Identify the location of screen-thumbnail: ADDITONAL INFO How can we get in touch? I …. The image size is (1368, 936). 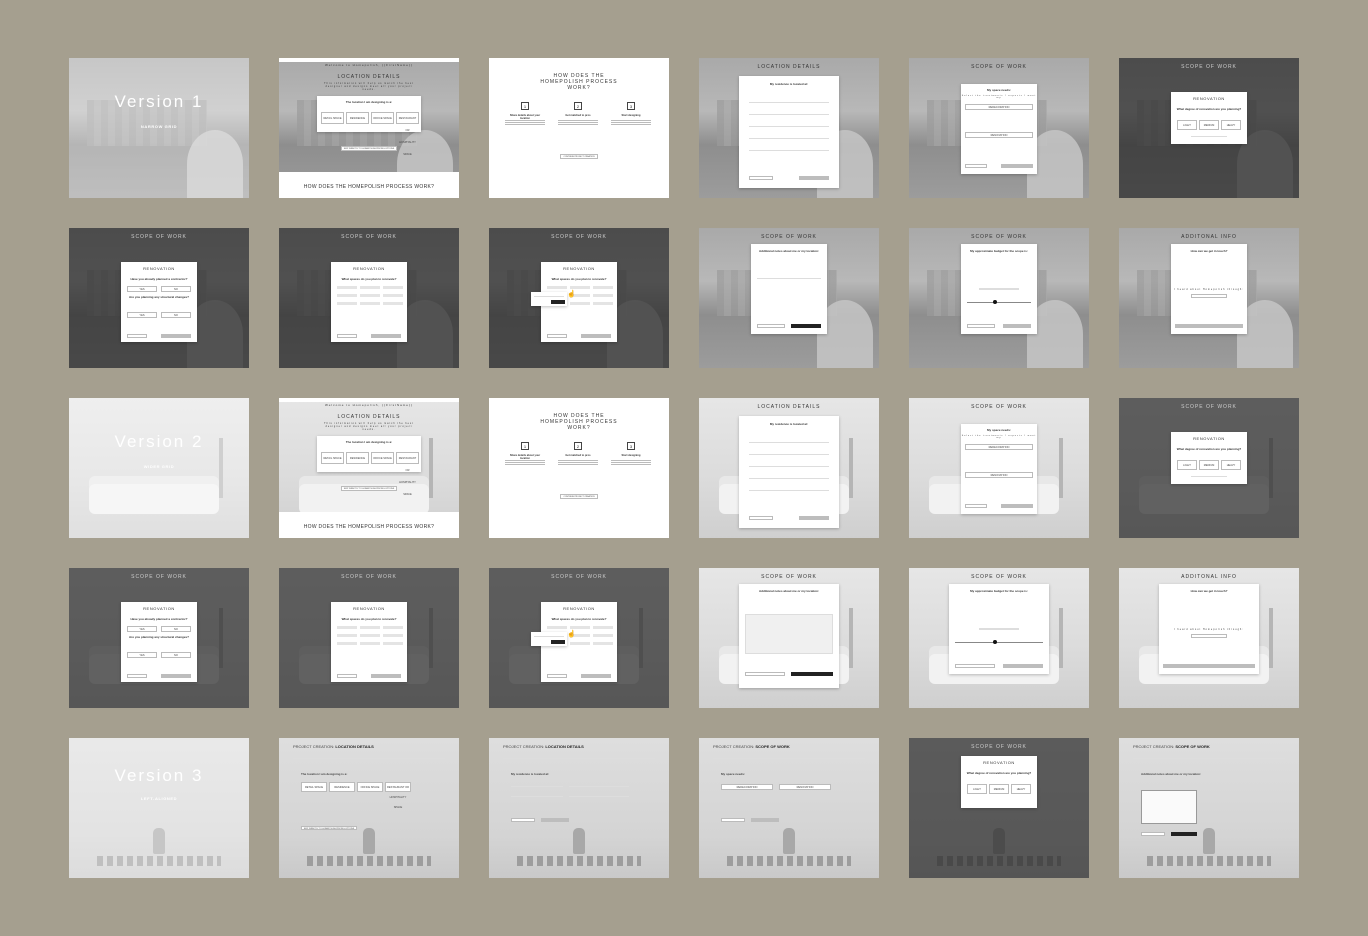
(1209, 298).